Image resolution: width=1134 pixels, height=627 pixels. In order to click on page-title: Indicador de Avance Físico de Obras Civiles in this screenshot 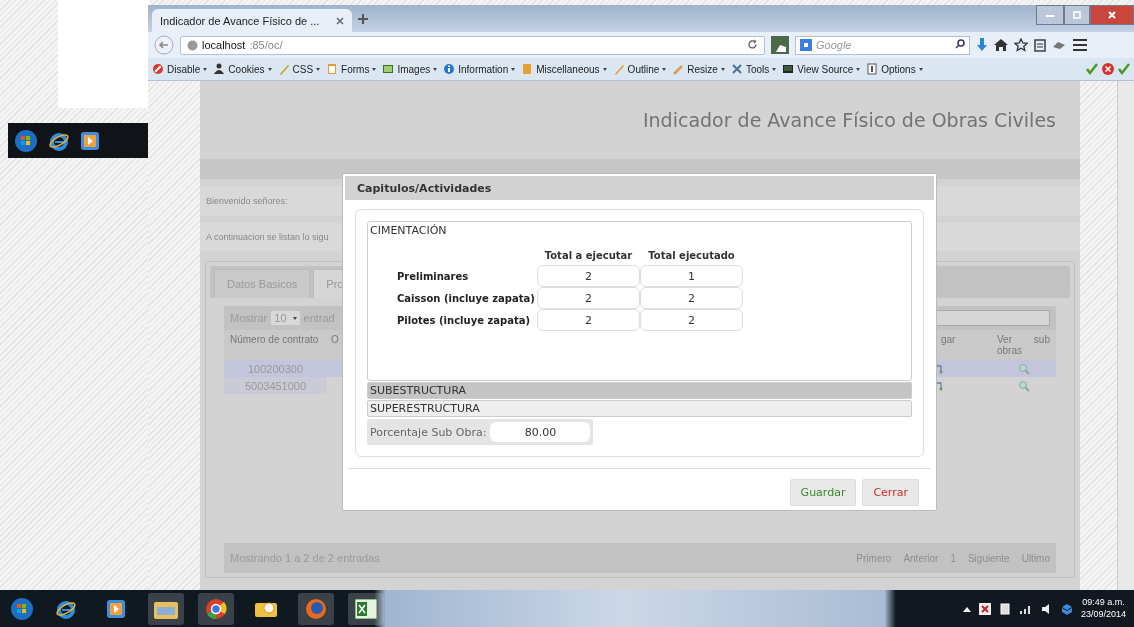, I will do `click(849, 120)`.